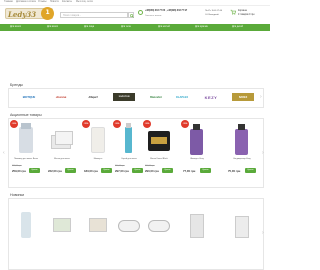 Image resolution: width=320 pixels, height=270 pixels. I want to click on callback-link: Заказать звонок, so click(153, 16).